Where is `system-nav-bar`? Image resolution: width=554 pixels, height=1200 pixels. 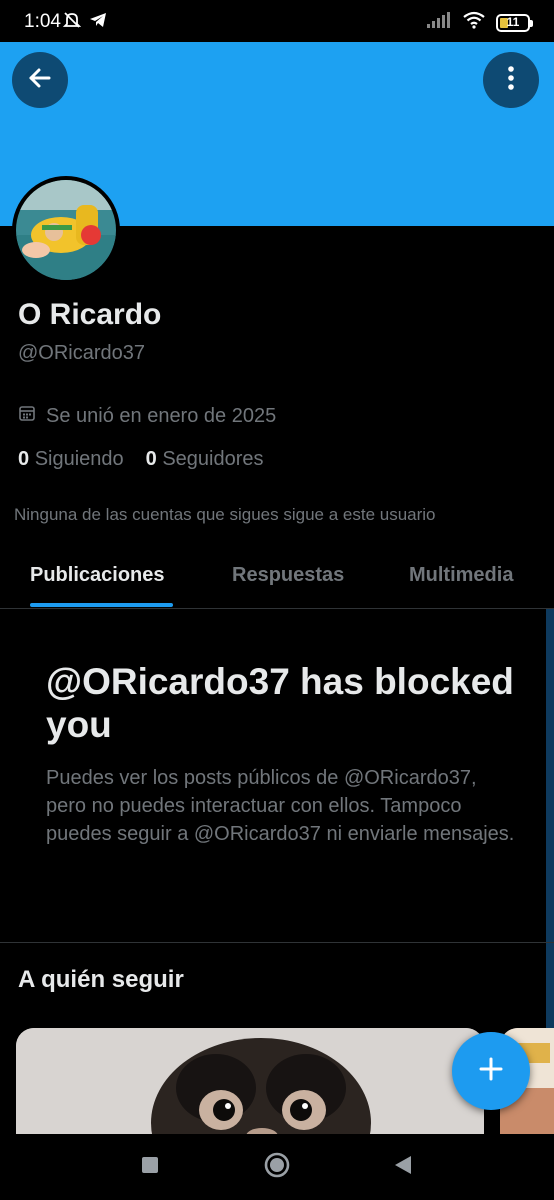 system-nav-bar is located at coordinates (277, 1167).